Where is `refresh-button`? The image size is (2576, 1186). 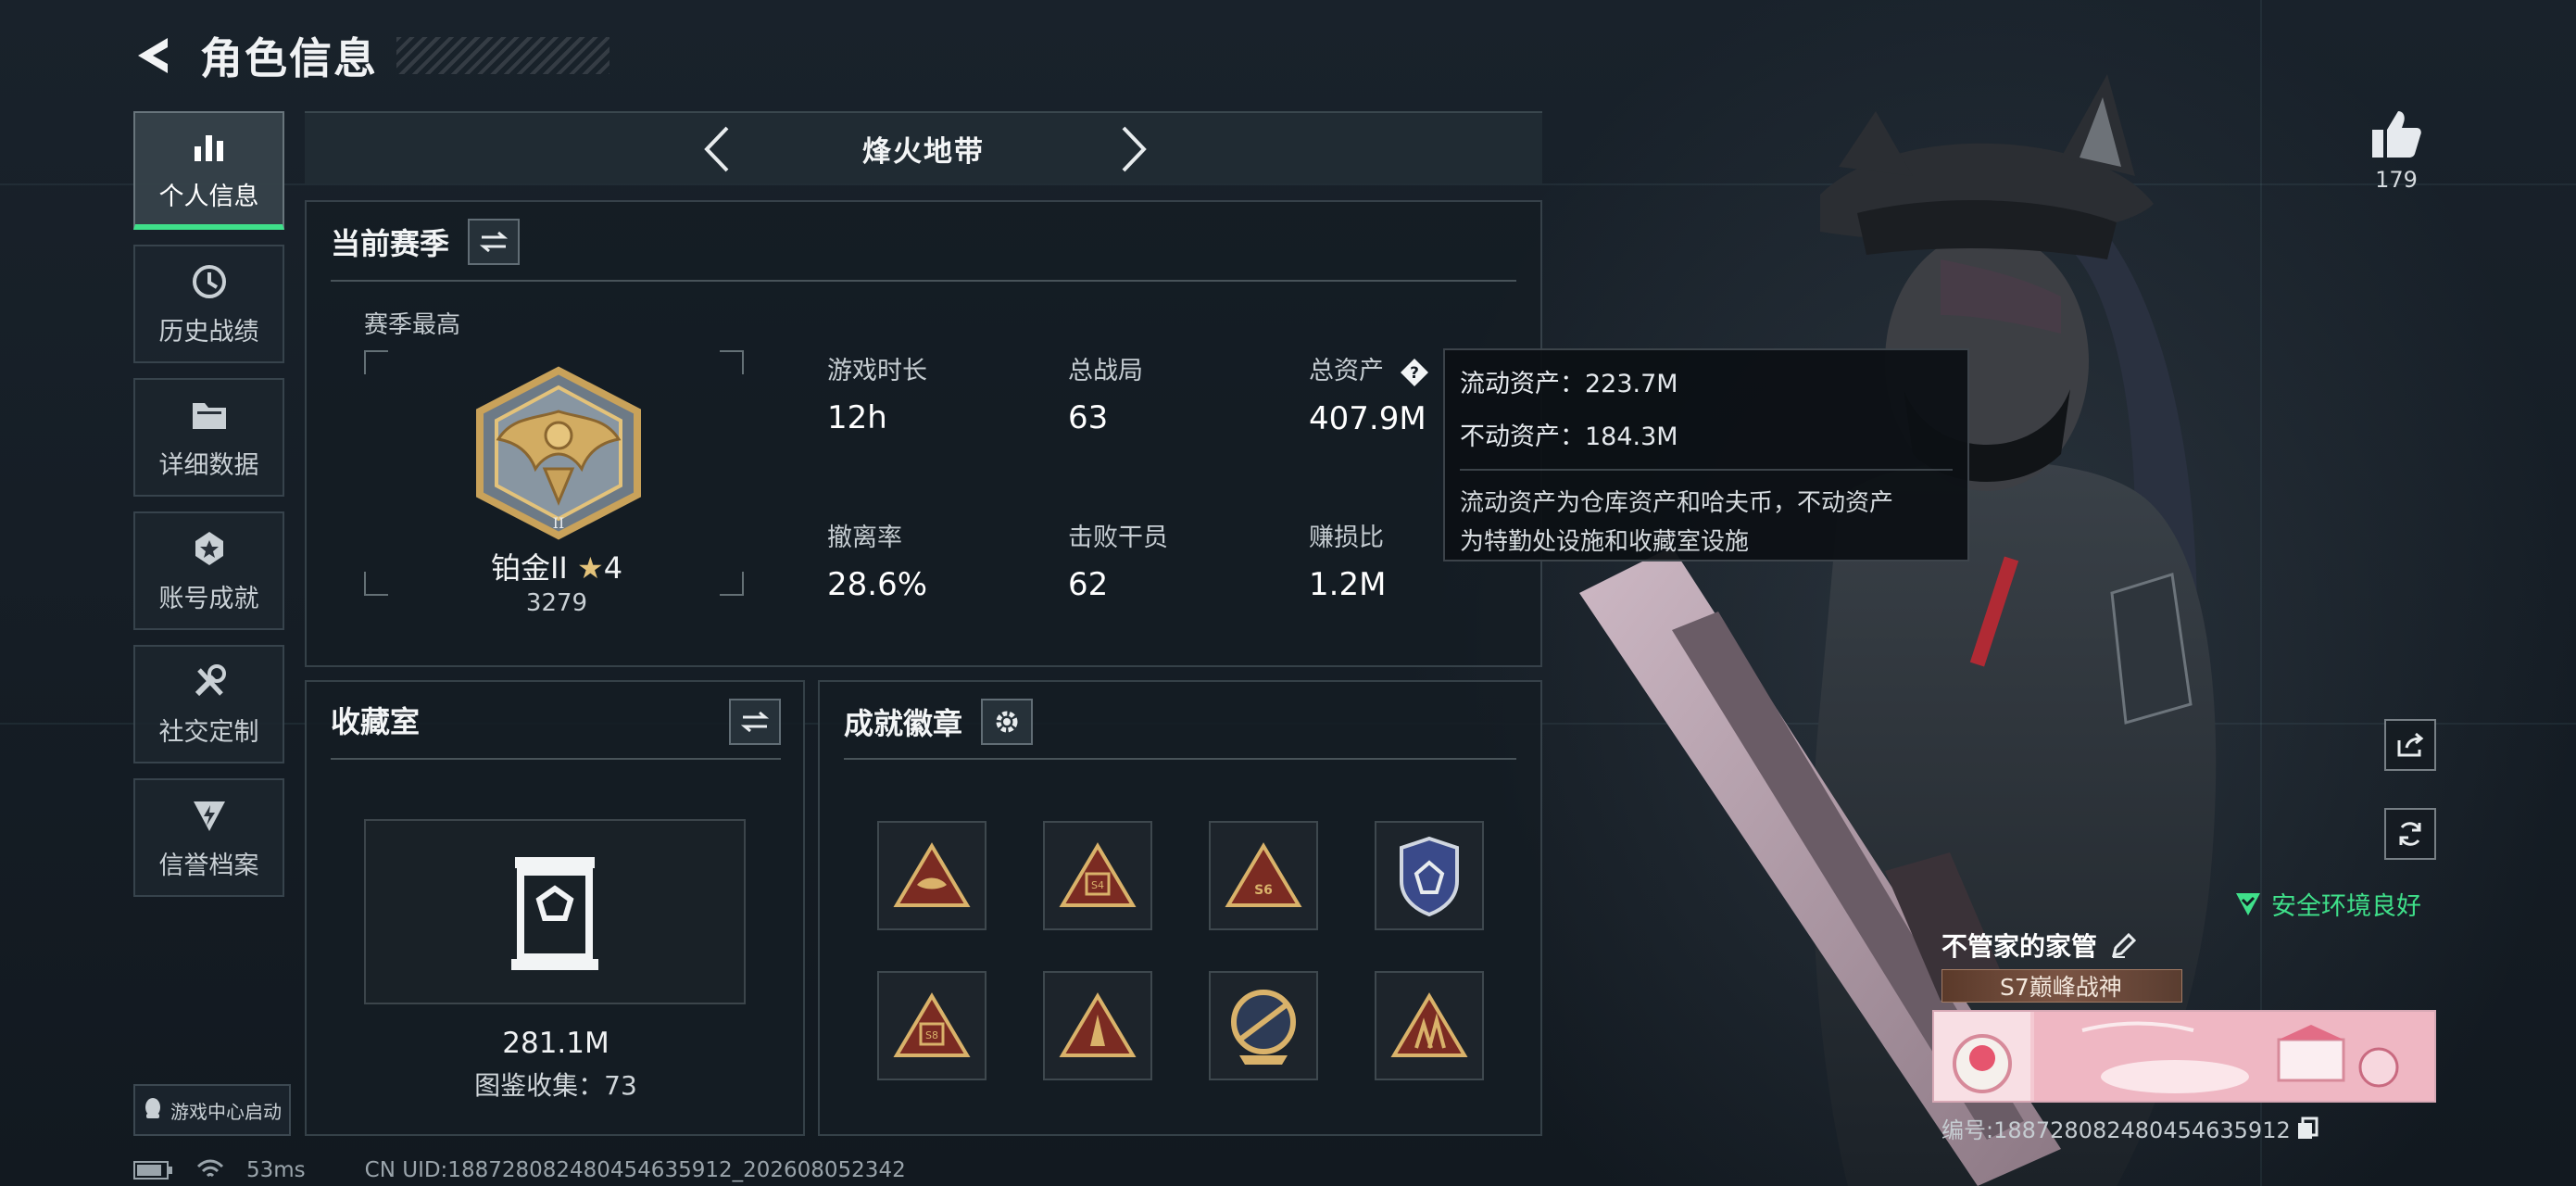
refresh-button is located at coordinates (2410, 834).